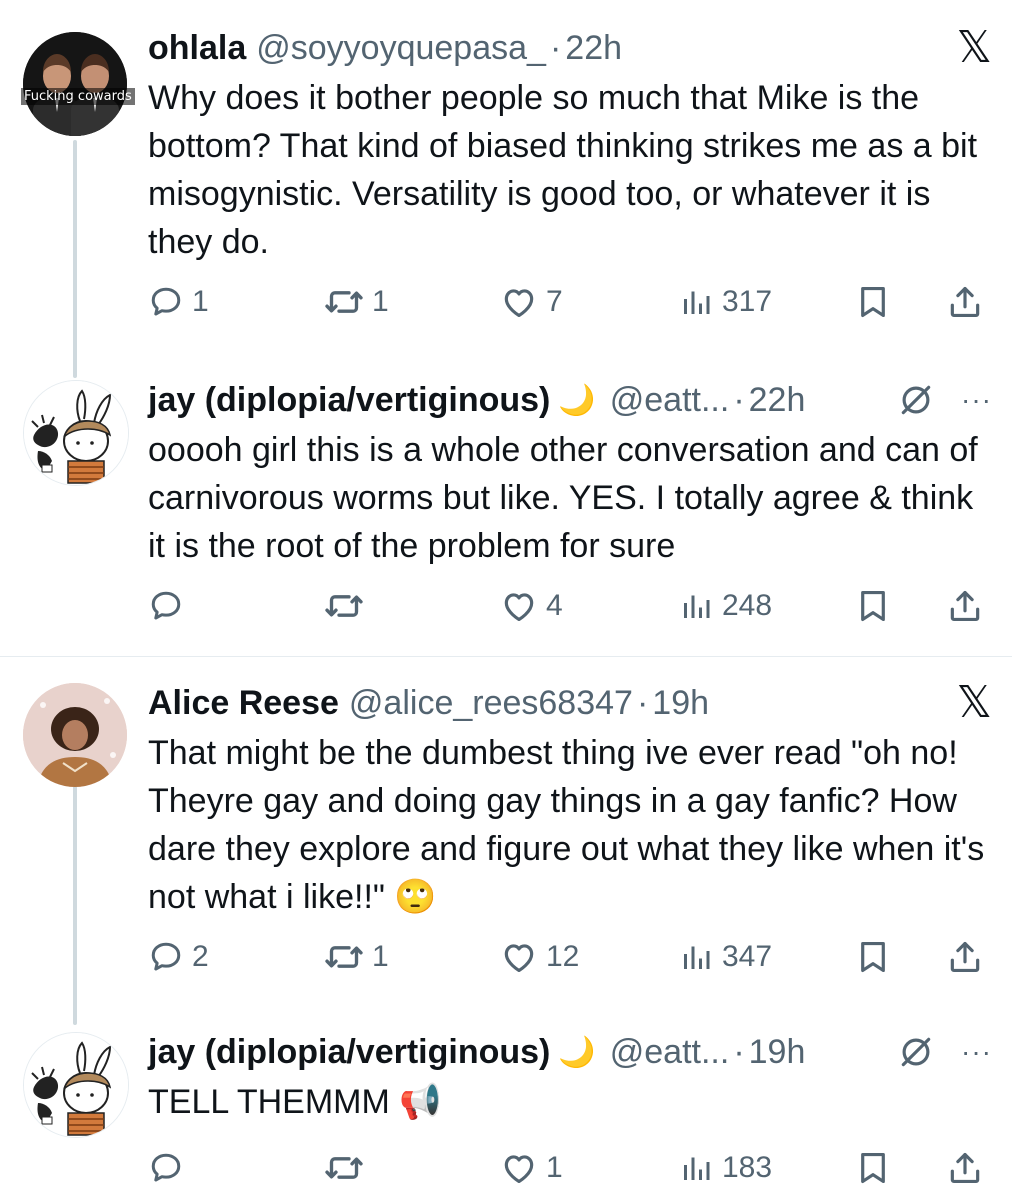  What do you see at coordinates (539, 957) in the screenshot?
I see `like-button: 12` at bounding box center [539, 957].